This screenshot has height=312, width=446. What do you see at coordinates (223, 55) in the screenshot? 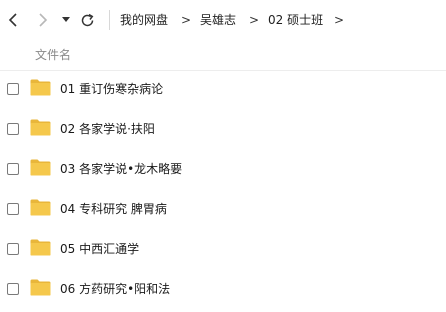
I see `file-list-header: 文件名` at bounding box center [223, 55].